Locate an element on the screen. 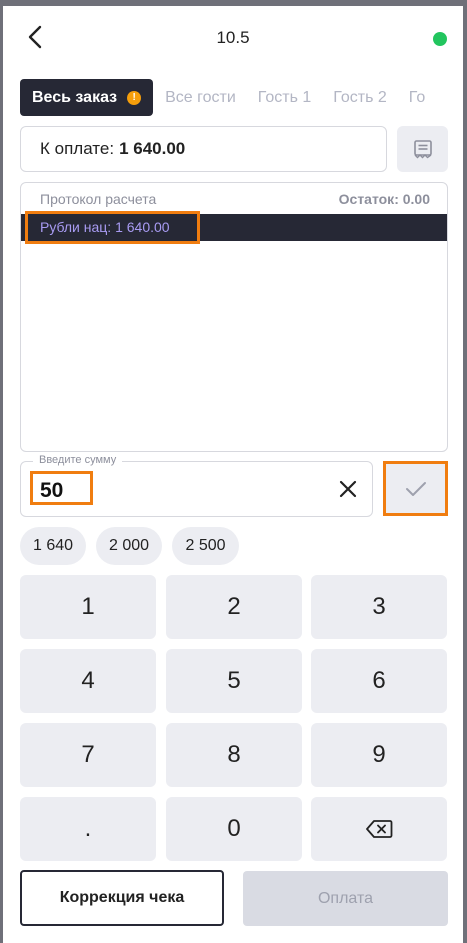  protocol-header: Протокол расчета Остаток: 0.00 is located at coordinates (234, 201).